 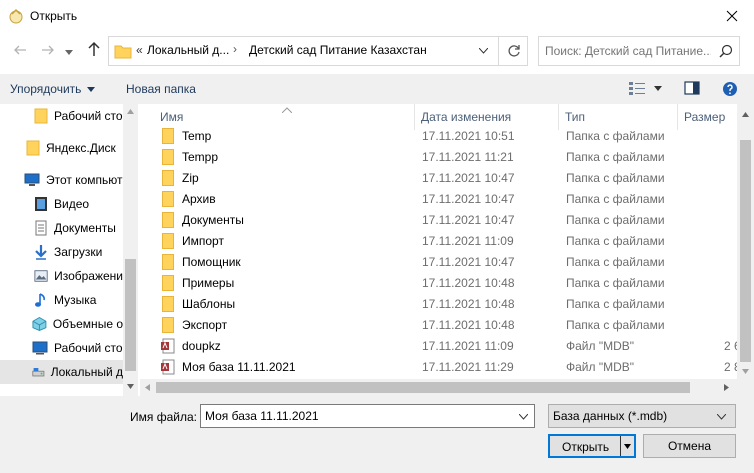 I want to click on nav-item-desktop-quick: Рабочий сто, so click(x=61, y=116).